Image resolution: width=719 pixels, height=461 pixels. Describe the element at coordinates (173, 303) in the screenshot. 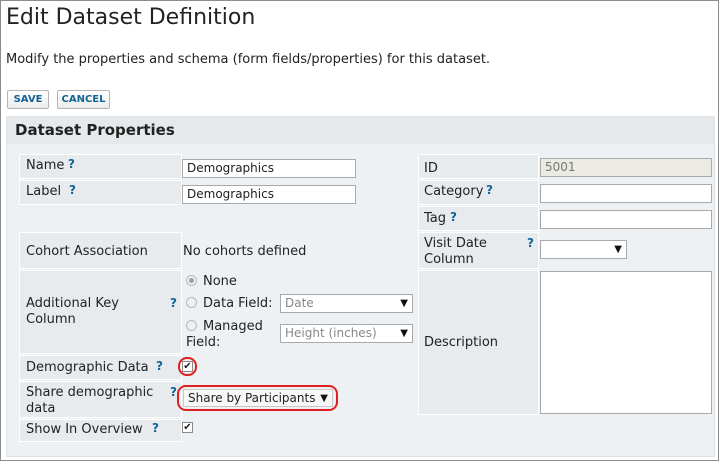

I see `additional-key-help-icon: ?` at that location.